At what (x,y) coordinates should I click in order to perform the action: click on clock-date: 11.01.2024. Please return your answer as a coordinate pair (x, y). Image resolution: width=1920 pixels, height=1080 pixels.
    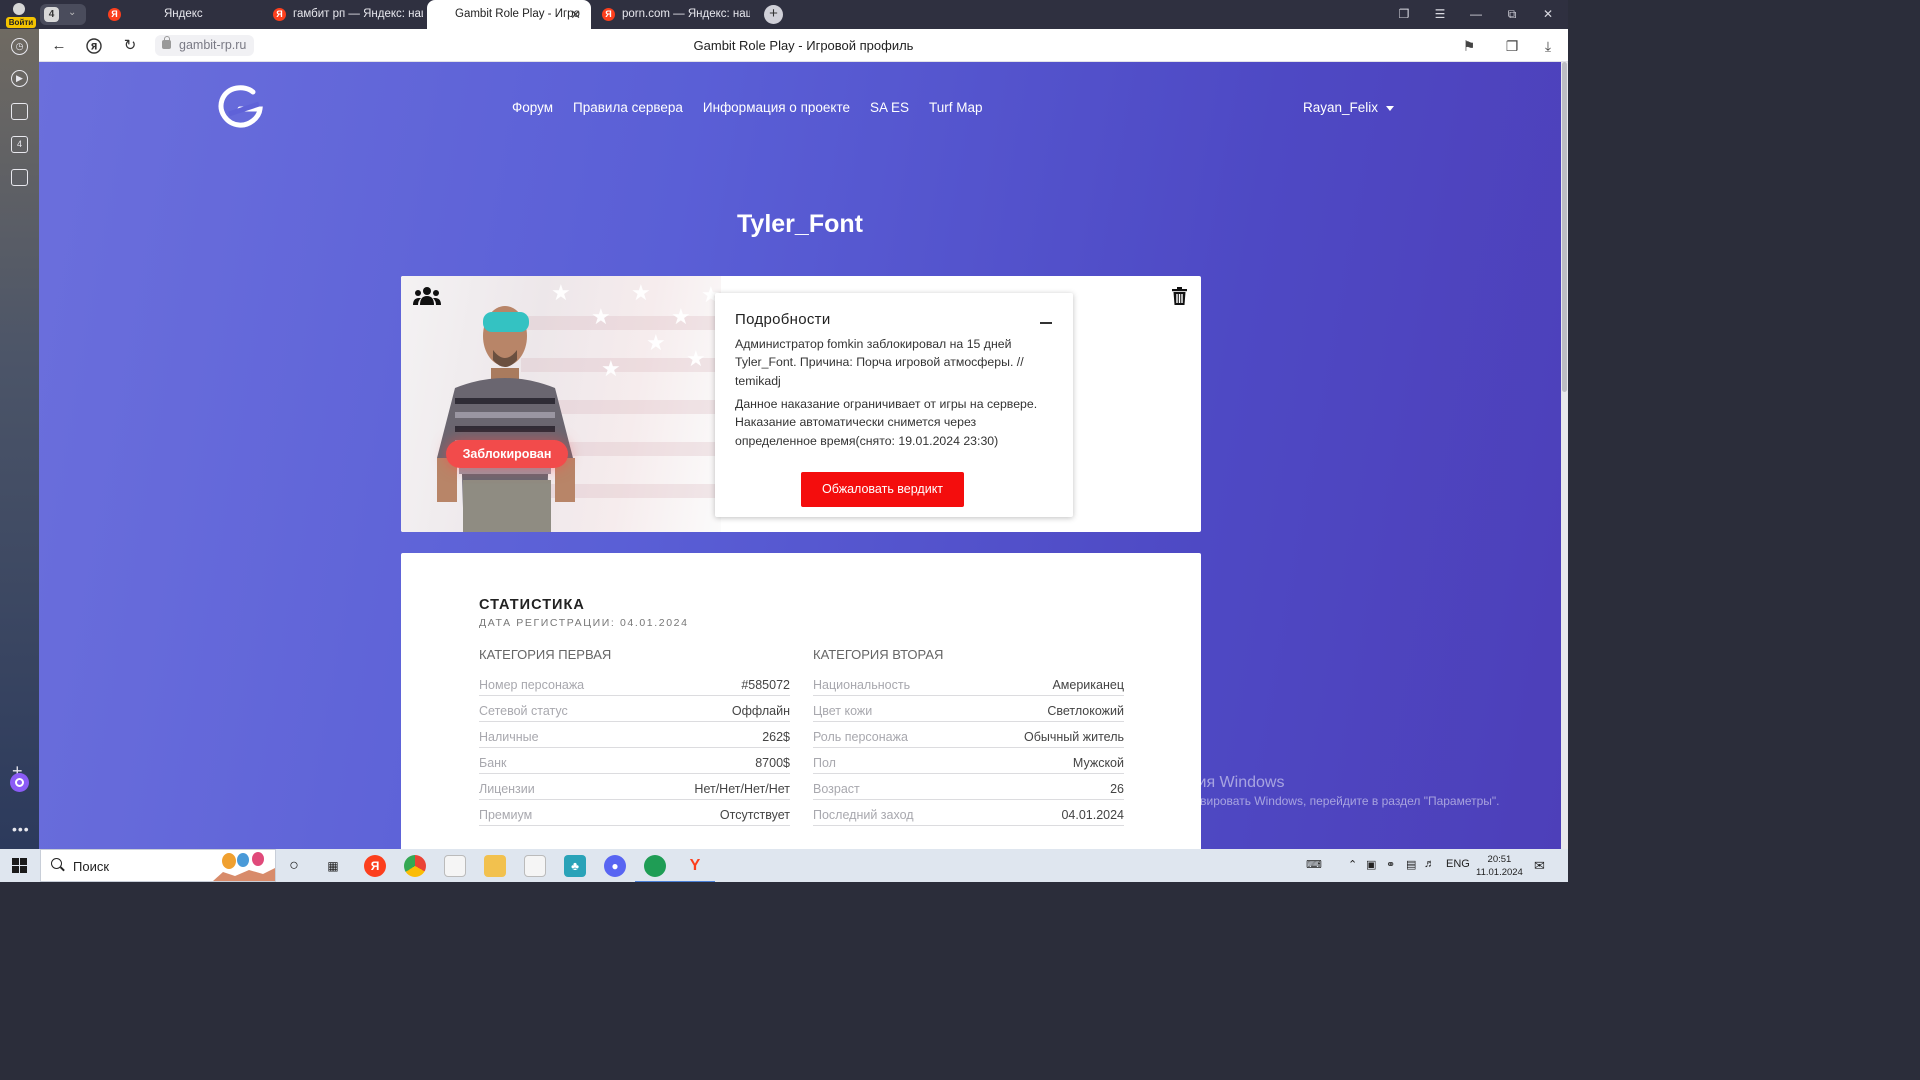
    Looking at the image, I should click on (1499, 872).